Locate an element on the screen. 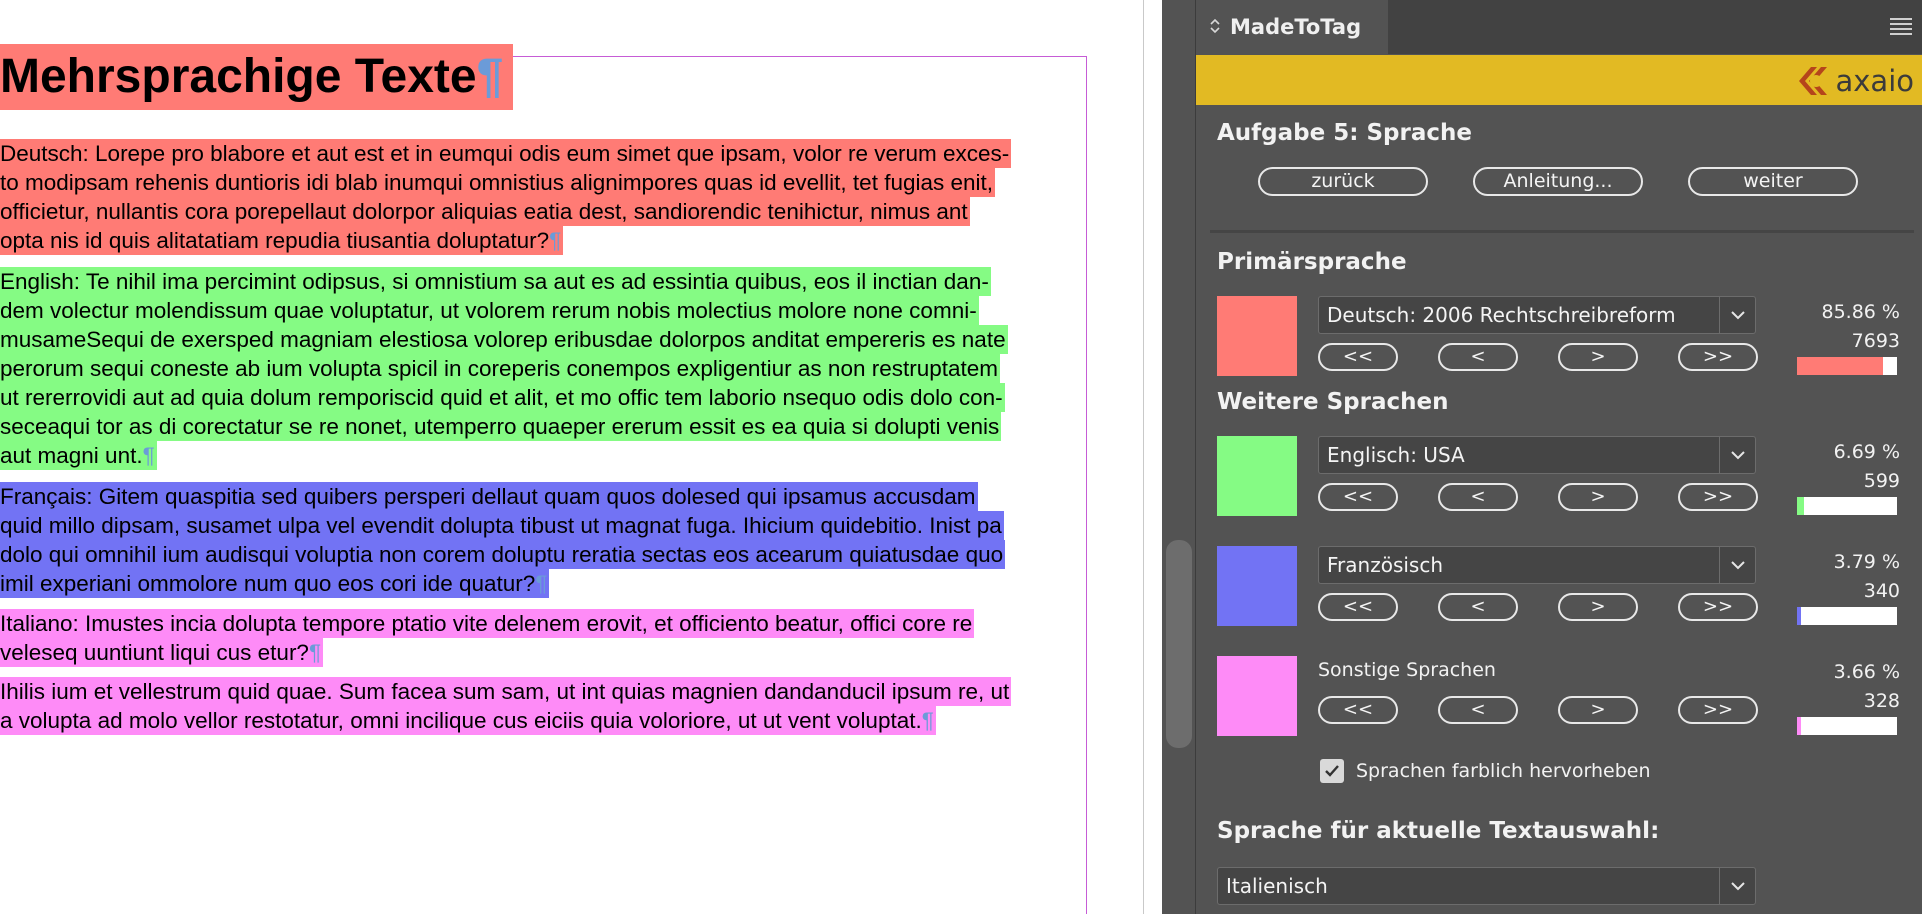 The image size is (1922, 914). panel-title: MadeToTag is located at coordinates (1296, 27).